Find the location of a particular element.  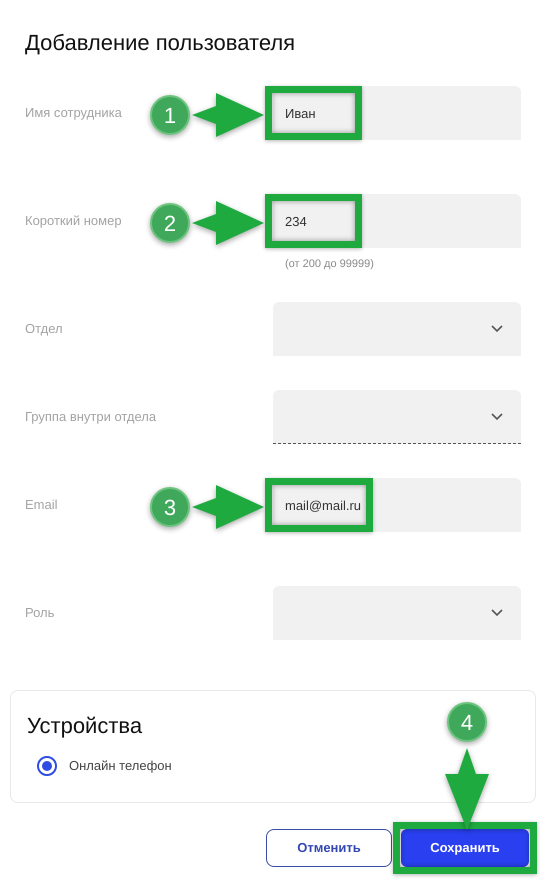

radio-button is located at coordinates (47, 766).